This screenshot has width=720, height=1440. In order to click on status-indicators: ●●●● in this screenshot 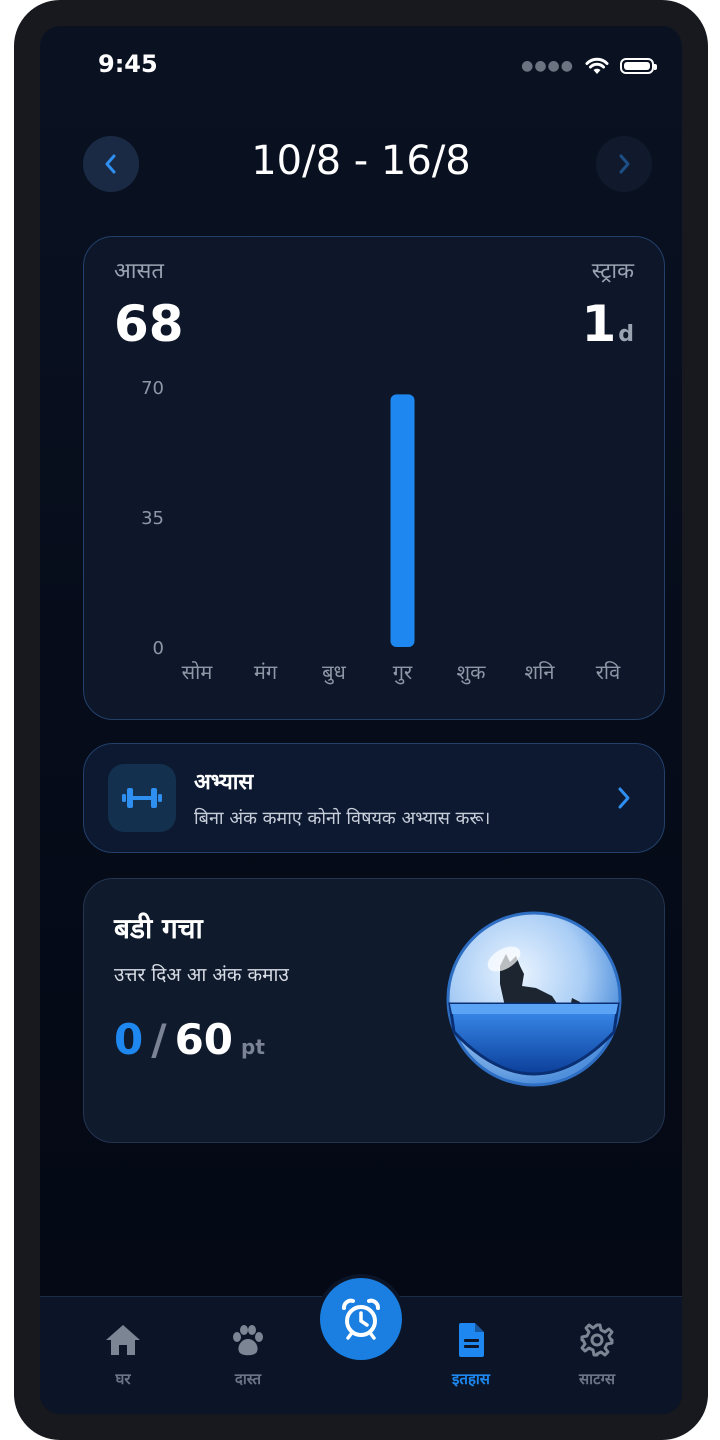, I will do `click(589, 66)`.